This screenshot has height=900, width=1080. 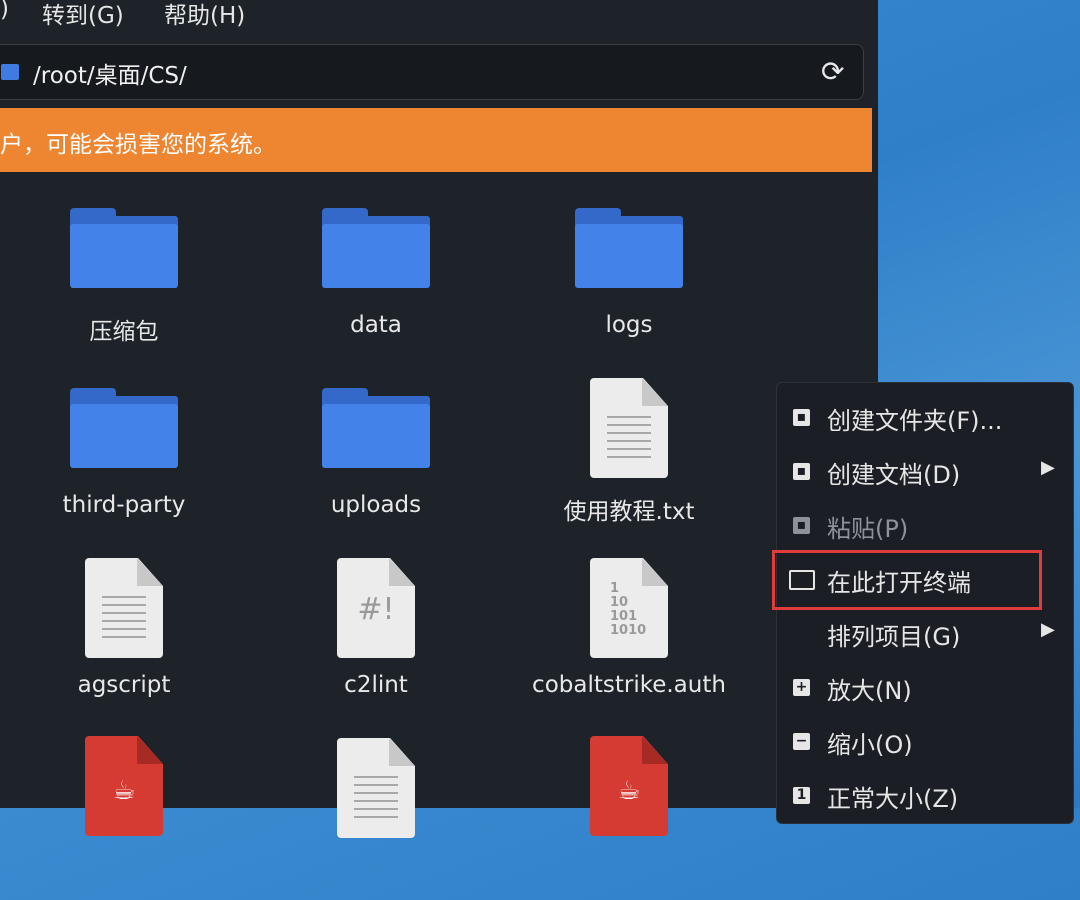 What do you see at coordinates (925, 688) in the screenshot?
I see `context-menu-item: + 放大(N)` at bounding box center [925, 688].